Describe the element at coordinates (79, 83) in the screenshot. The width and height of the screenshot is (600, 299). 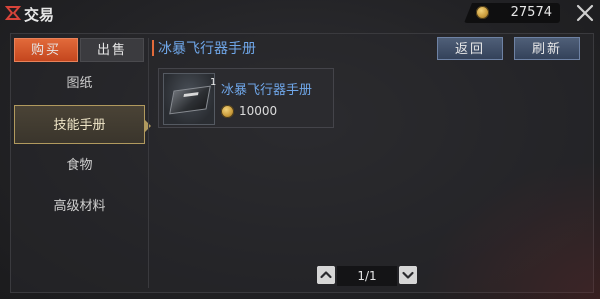
I see `sidebar-item-blueprints: 图纸` at that location.